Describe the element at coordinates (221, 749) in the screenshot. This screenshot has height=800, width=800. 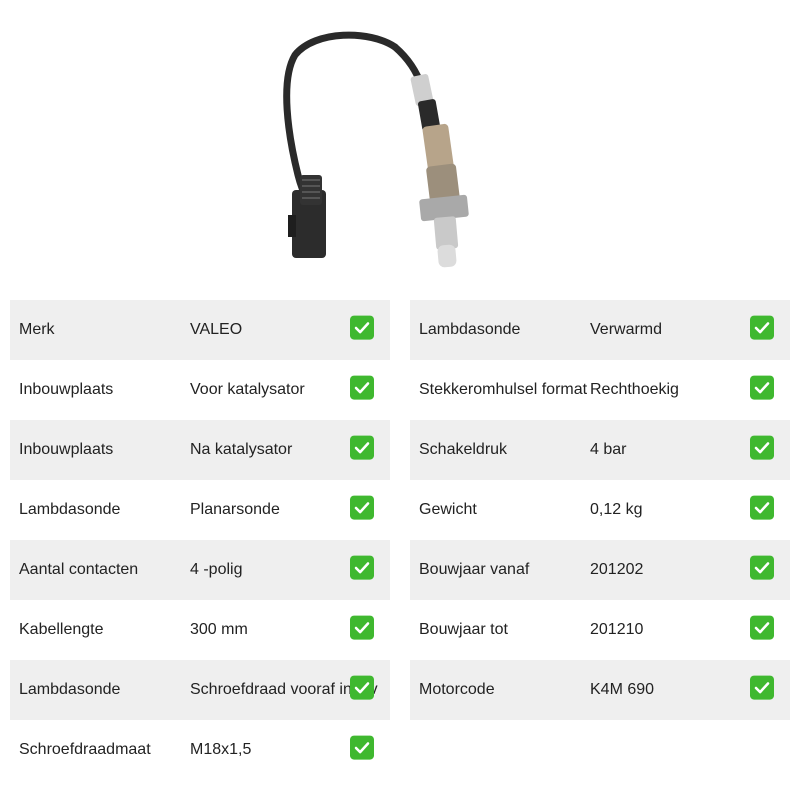
I see `spec-value: M18x1,5` at that location.